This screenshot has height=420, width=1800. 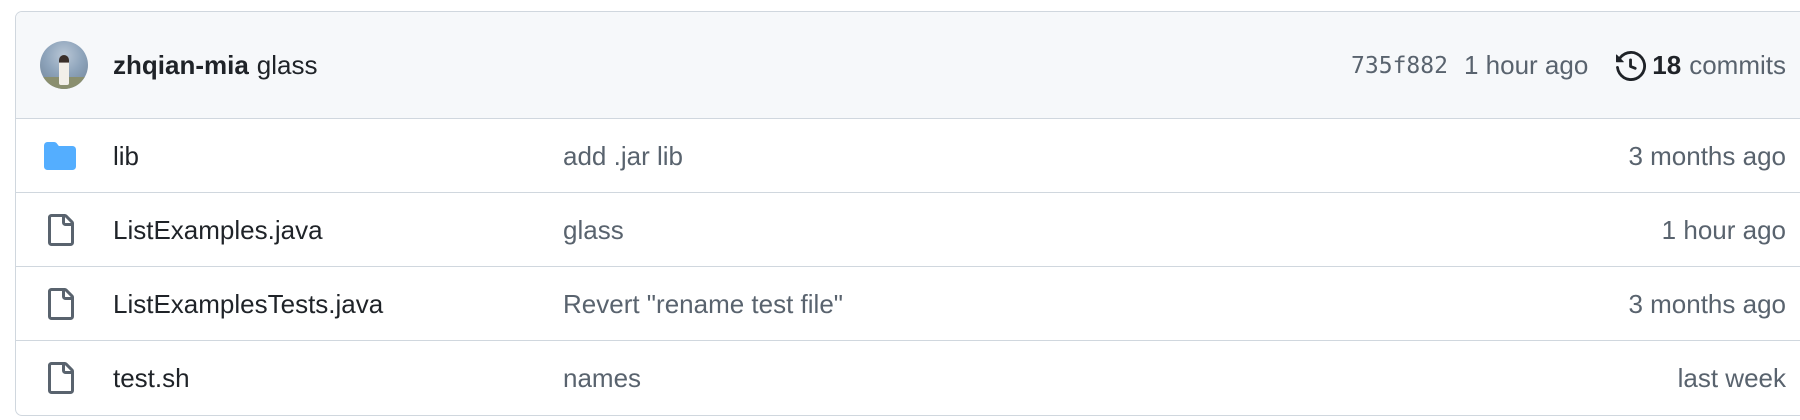 I want to click on file-commit-message: names, so click(x=602, y=378).